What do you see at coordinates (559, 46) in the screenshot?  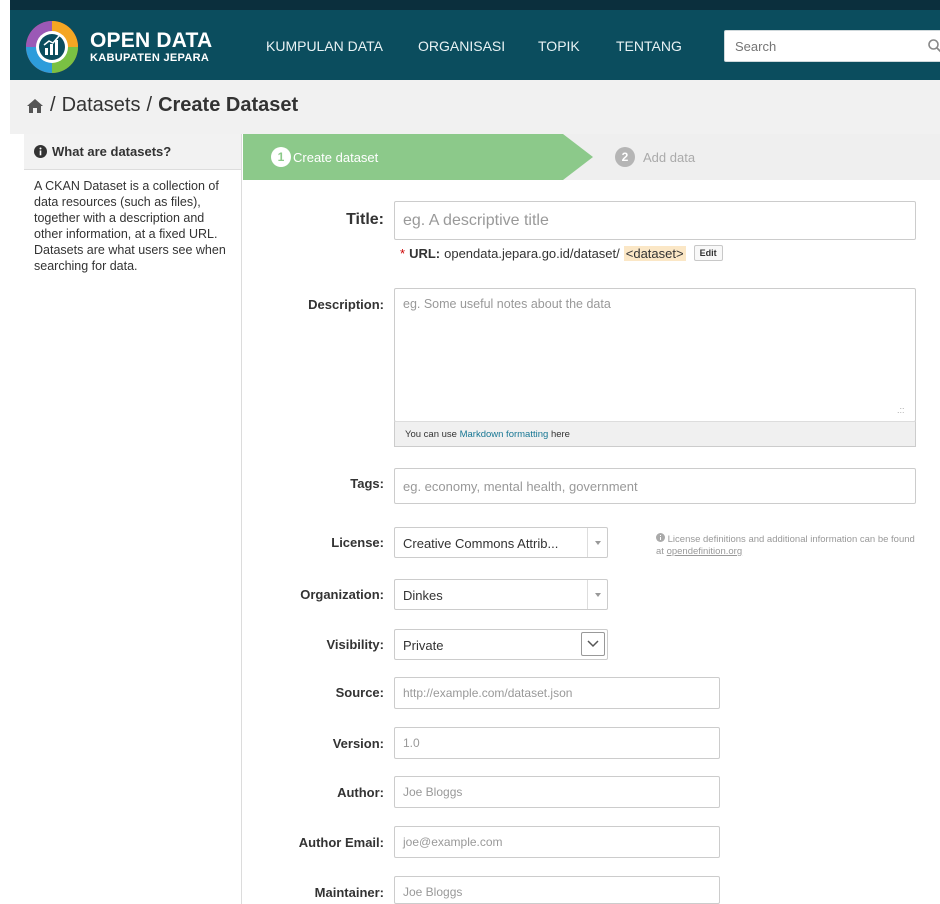 I see `nav-topik: TOPIK` at bounding box center [559, 46].